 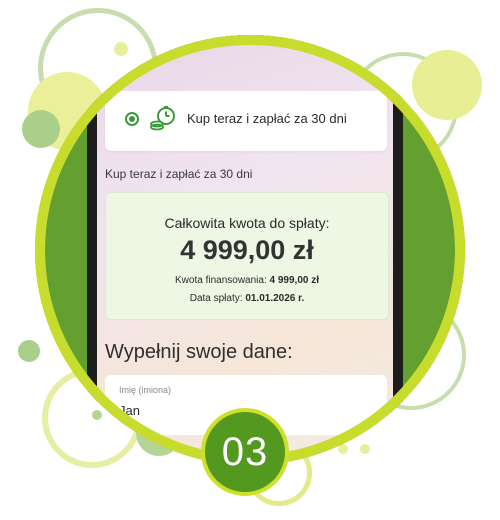 I want to click on summary-amount: 4 999,00 zł, so click(x=247, y=250).